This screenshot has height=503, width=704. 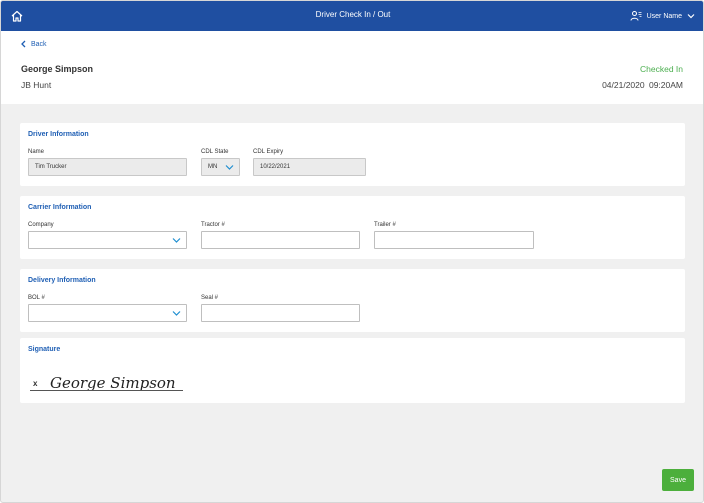 What do you see at coordinates (352, 67) in the screenshot?
I see `driver-header` at bounding box center [352, 67].